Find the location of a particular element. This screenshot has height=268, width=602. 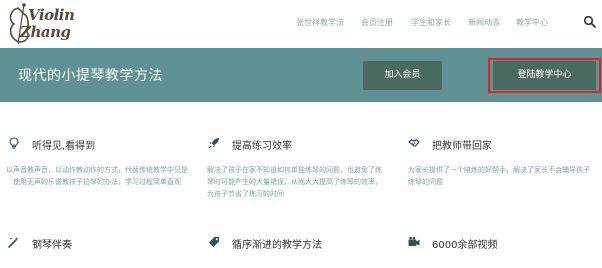

tag-icon is located at coordinates (214, 242).